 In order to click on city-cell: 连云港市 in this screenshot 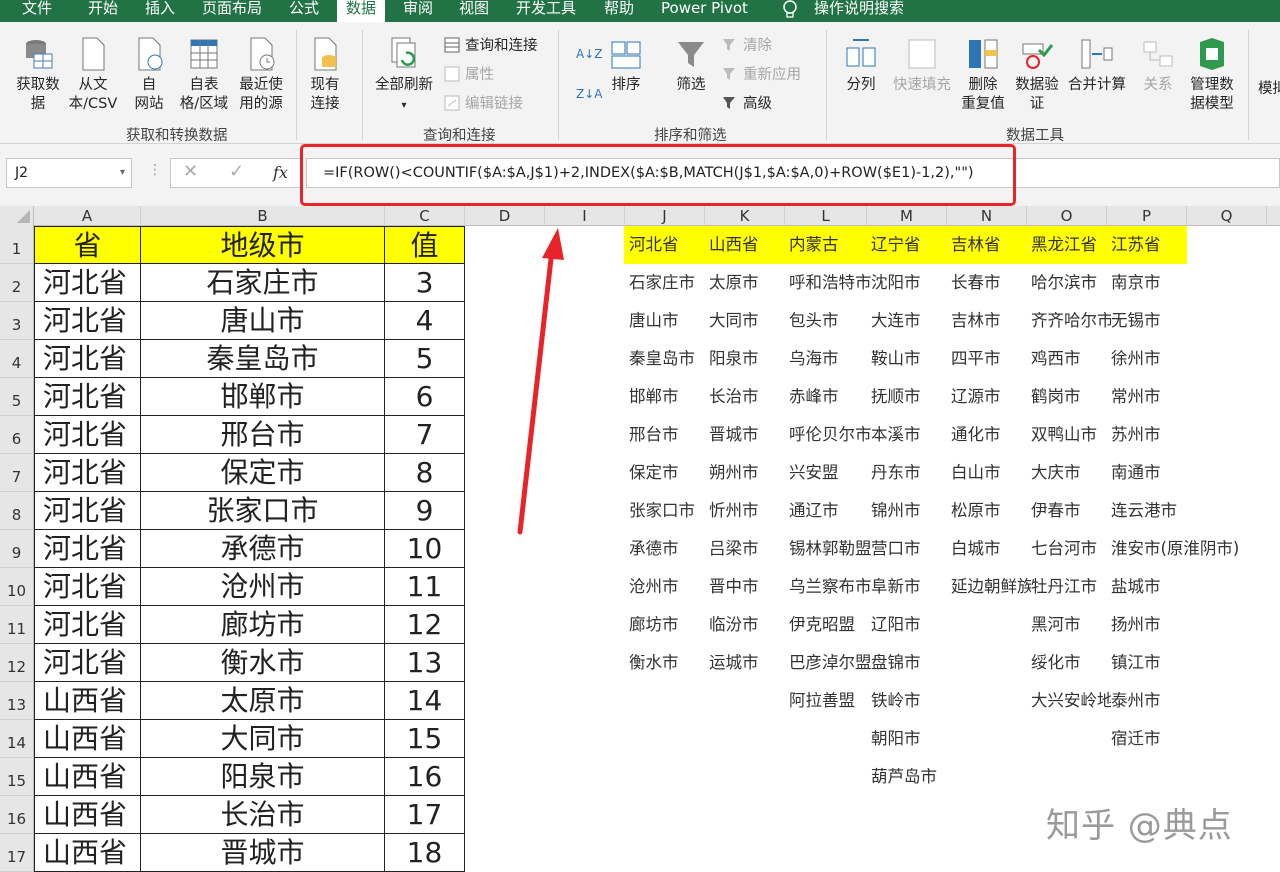, I will do `click(1181, 511)`.